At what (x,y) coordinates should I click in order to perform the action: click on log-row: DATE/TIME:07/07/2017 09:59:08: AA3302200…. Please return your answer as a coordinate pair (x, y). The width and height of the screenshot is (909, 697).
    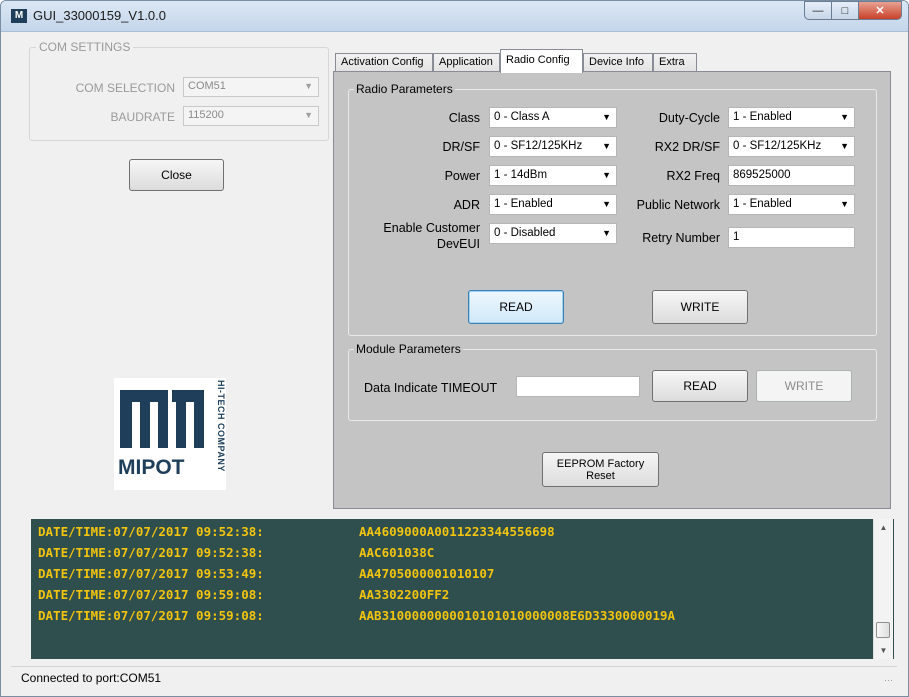
    Looking at the image, I should click on (243, 594).